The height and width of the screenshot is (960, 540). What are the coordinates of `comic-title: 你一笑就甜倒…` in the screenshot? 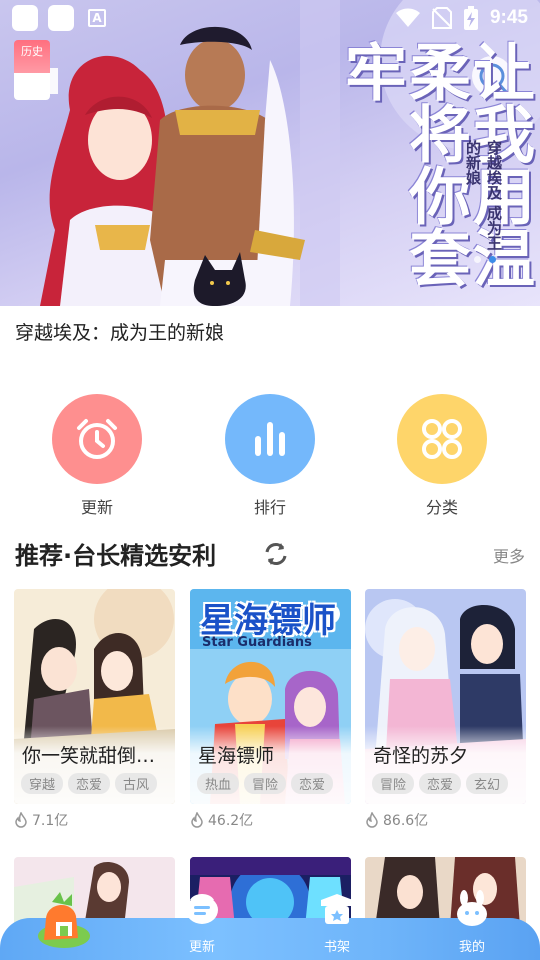 It's located at (89, 756).